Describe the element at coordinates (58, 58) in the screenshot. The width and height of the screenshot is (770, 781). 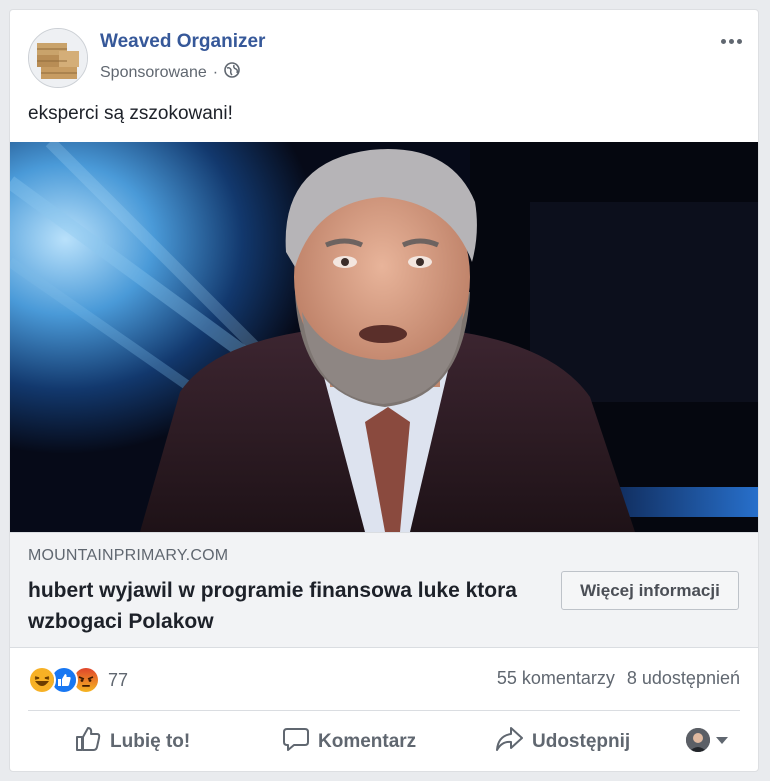
I see `page-avatar` at that location.